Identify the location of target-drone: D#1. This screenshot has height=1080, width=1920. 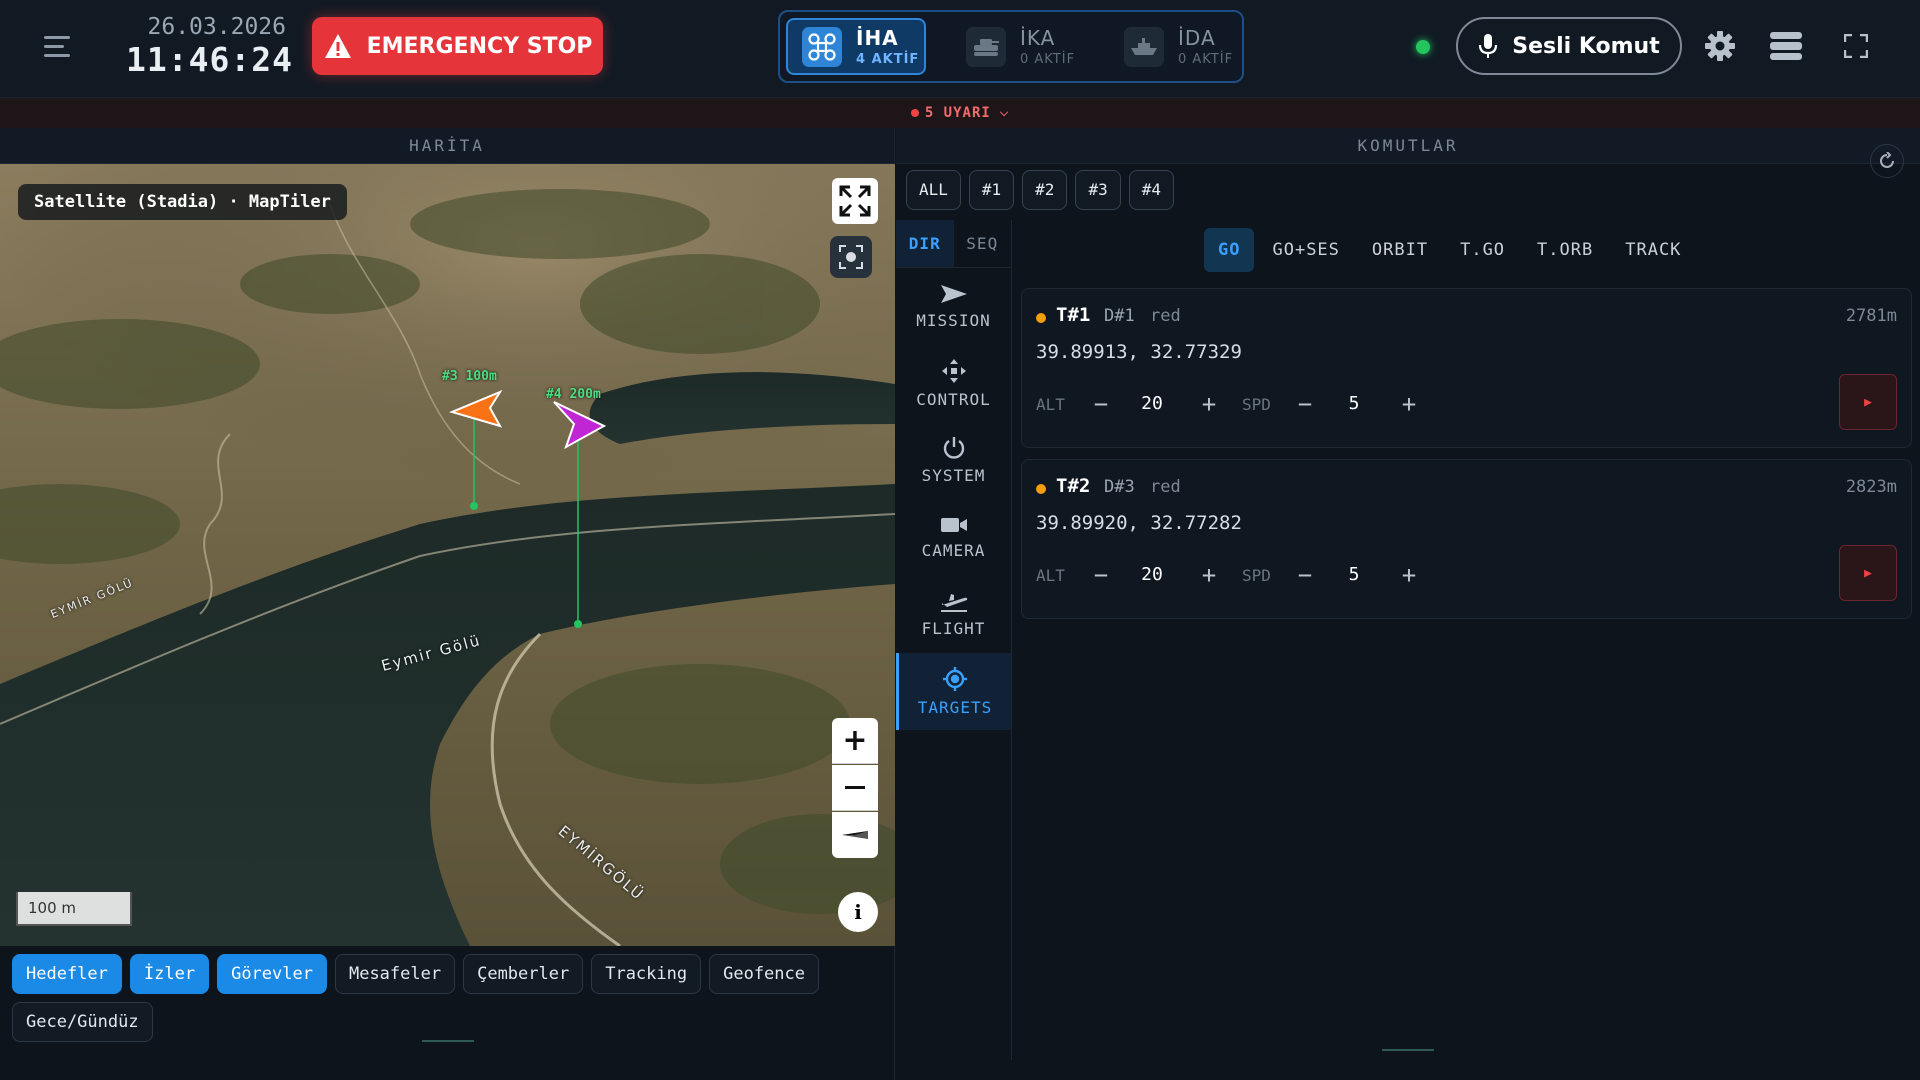
(1119, 316).